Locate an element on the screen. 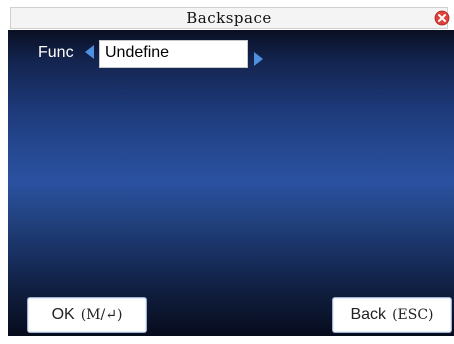 The width and height of the screenshot is (454, 344). triangle-left-icon is located at coordinates (89, 52).